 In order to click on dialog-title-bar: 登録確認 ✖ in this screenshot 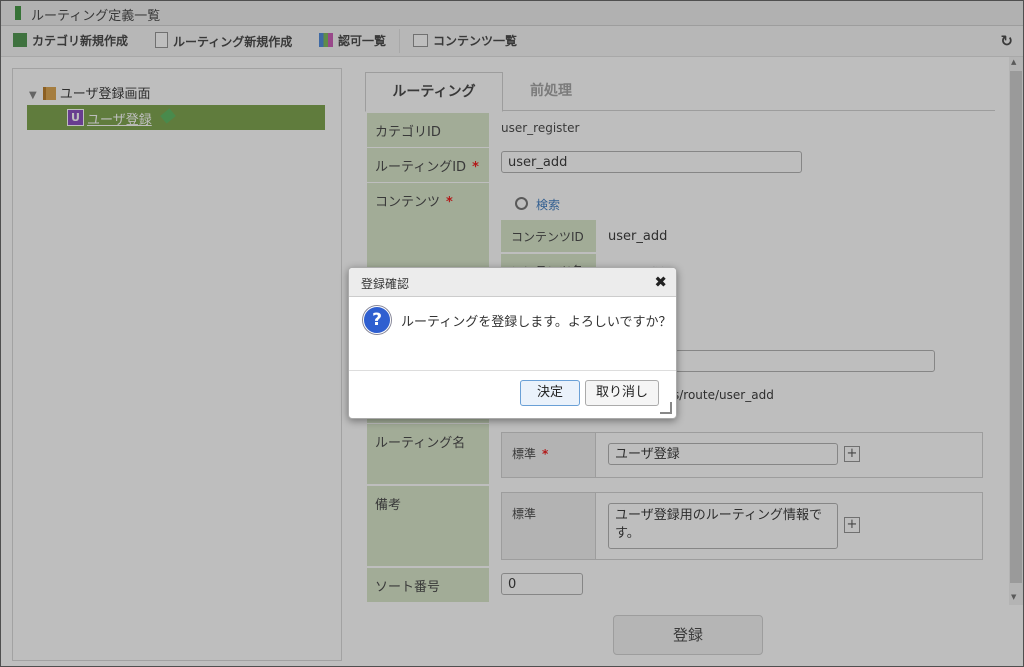, I will do `click(512, 282)`.